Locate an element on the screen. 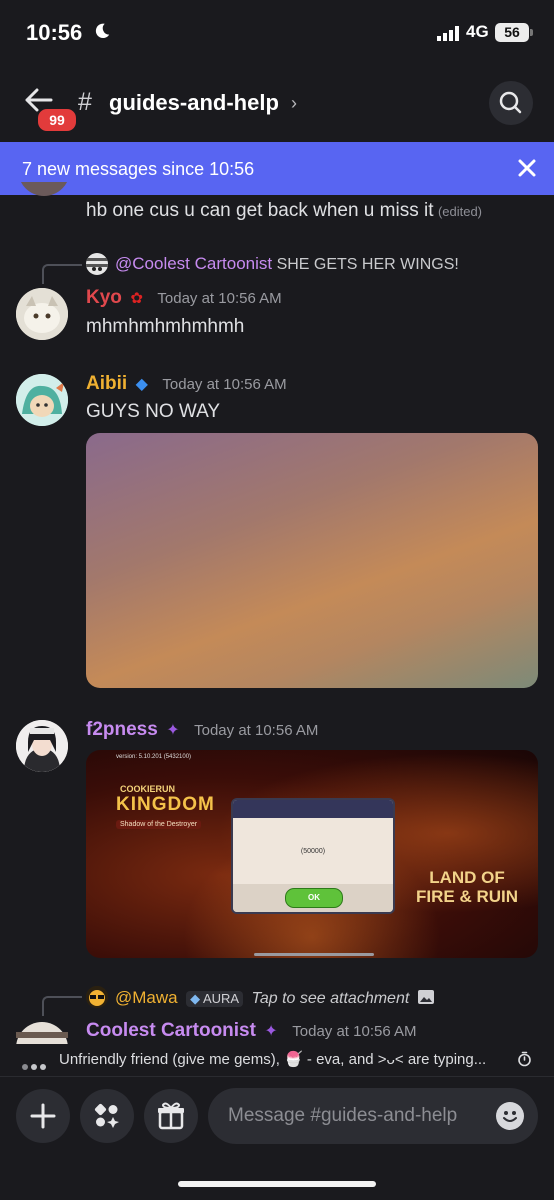  timer-icon is located at coordinates (524, 1059).